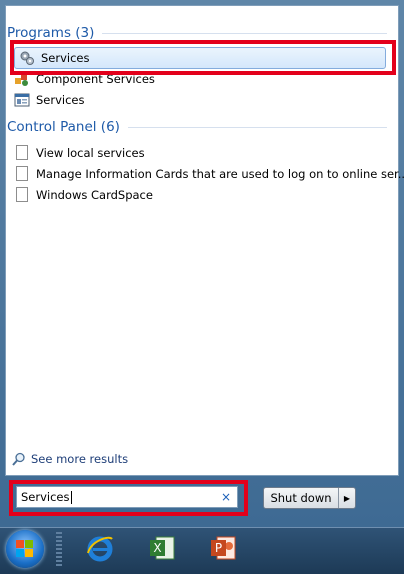 The image size is (404, 574). Describe the element at coordinates (200, 58) in the screenshot. I see `program-result-services: Services` at that location.